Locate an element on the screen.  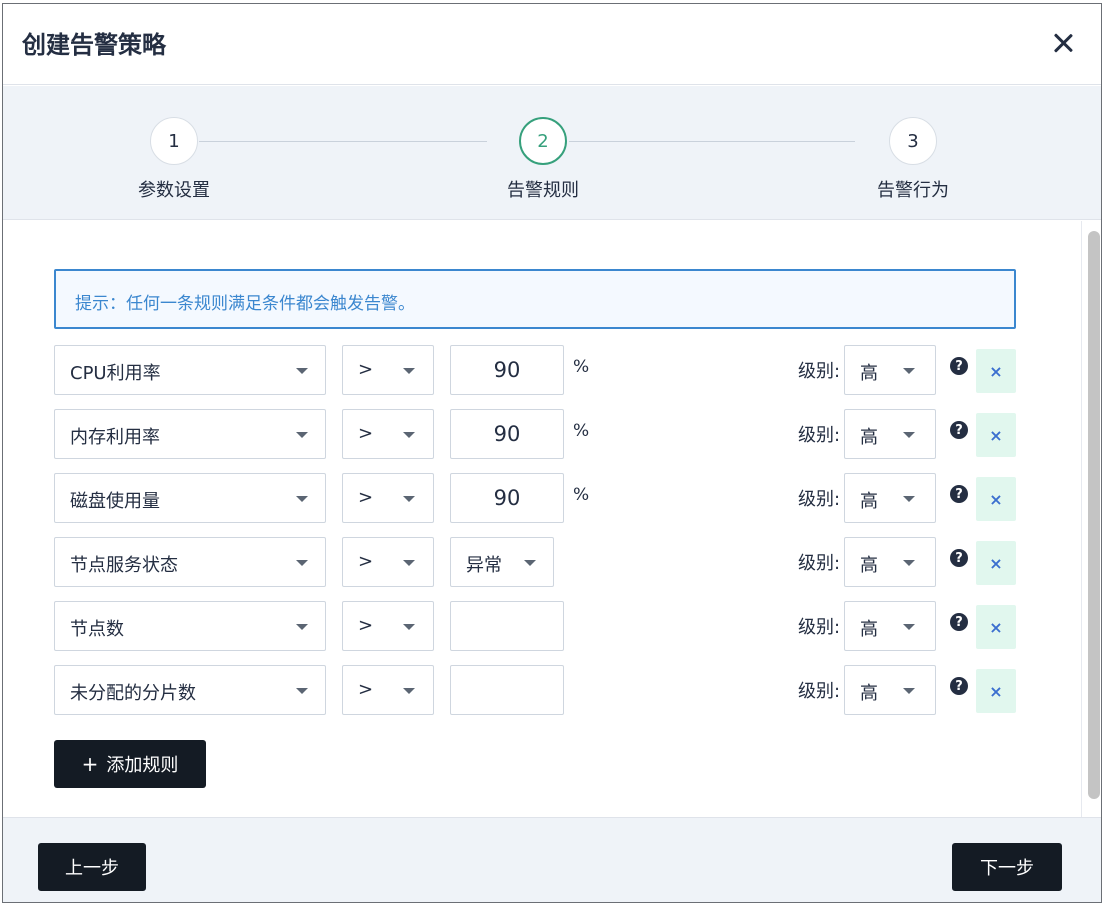
metric-select: CPU利用率 is located at coordinates (190, 370).